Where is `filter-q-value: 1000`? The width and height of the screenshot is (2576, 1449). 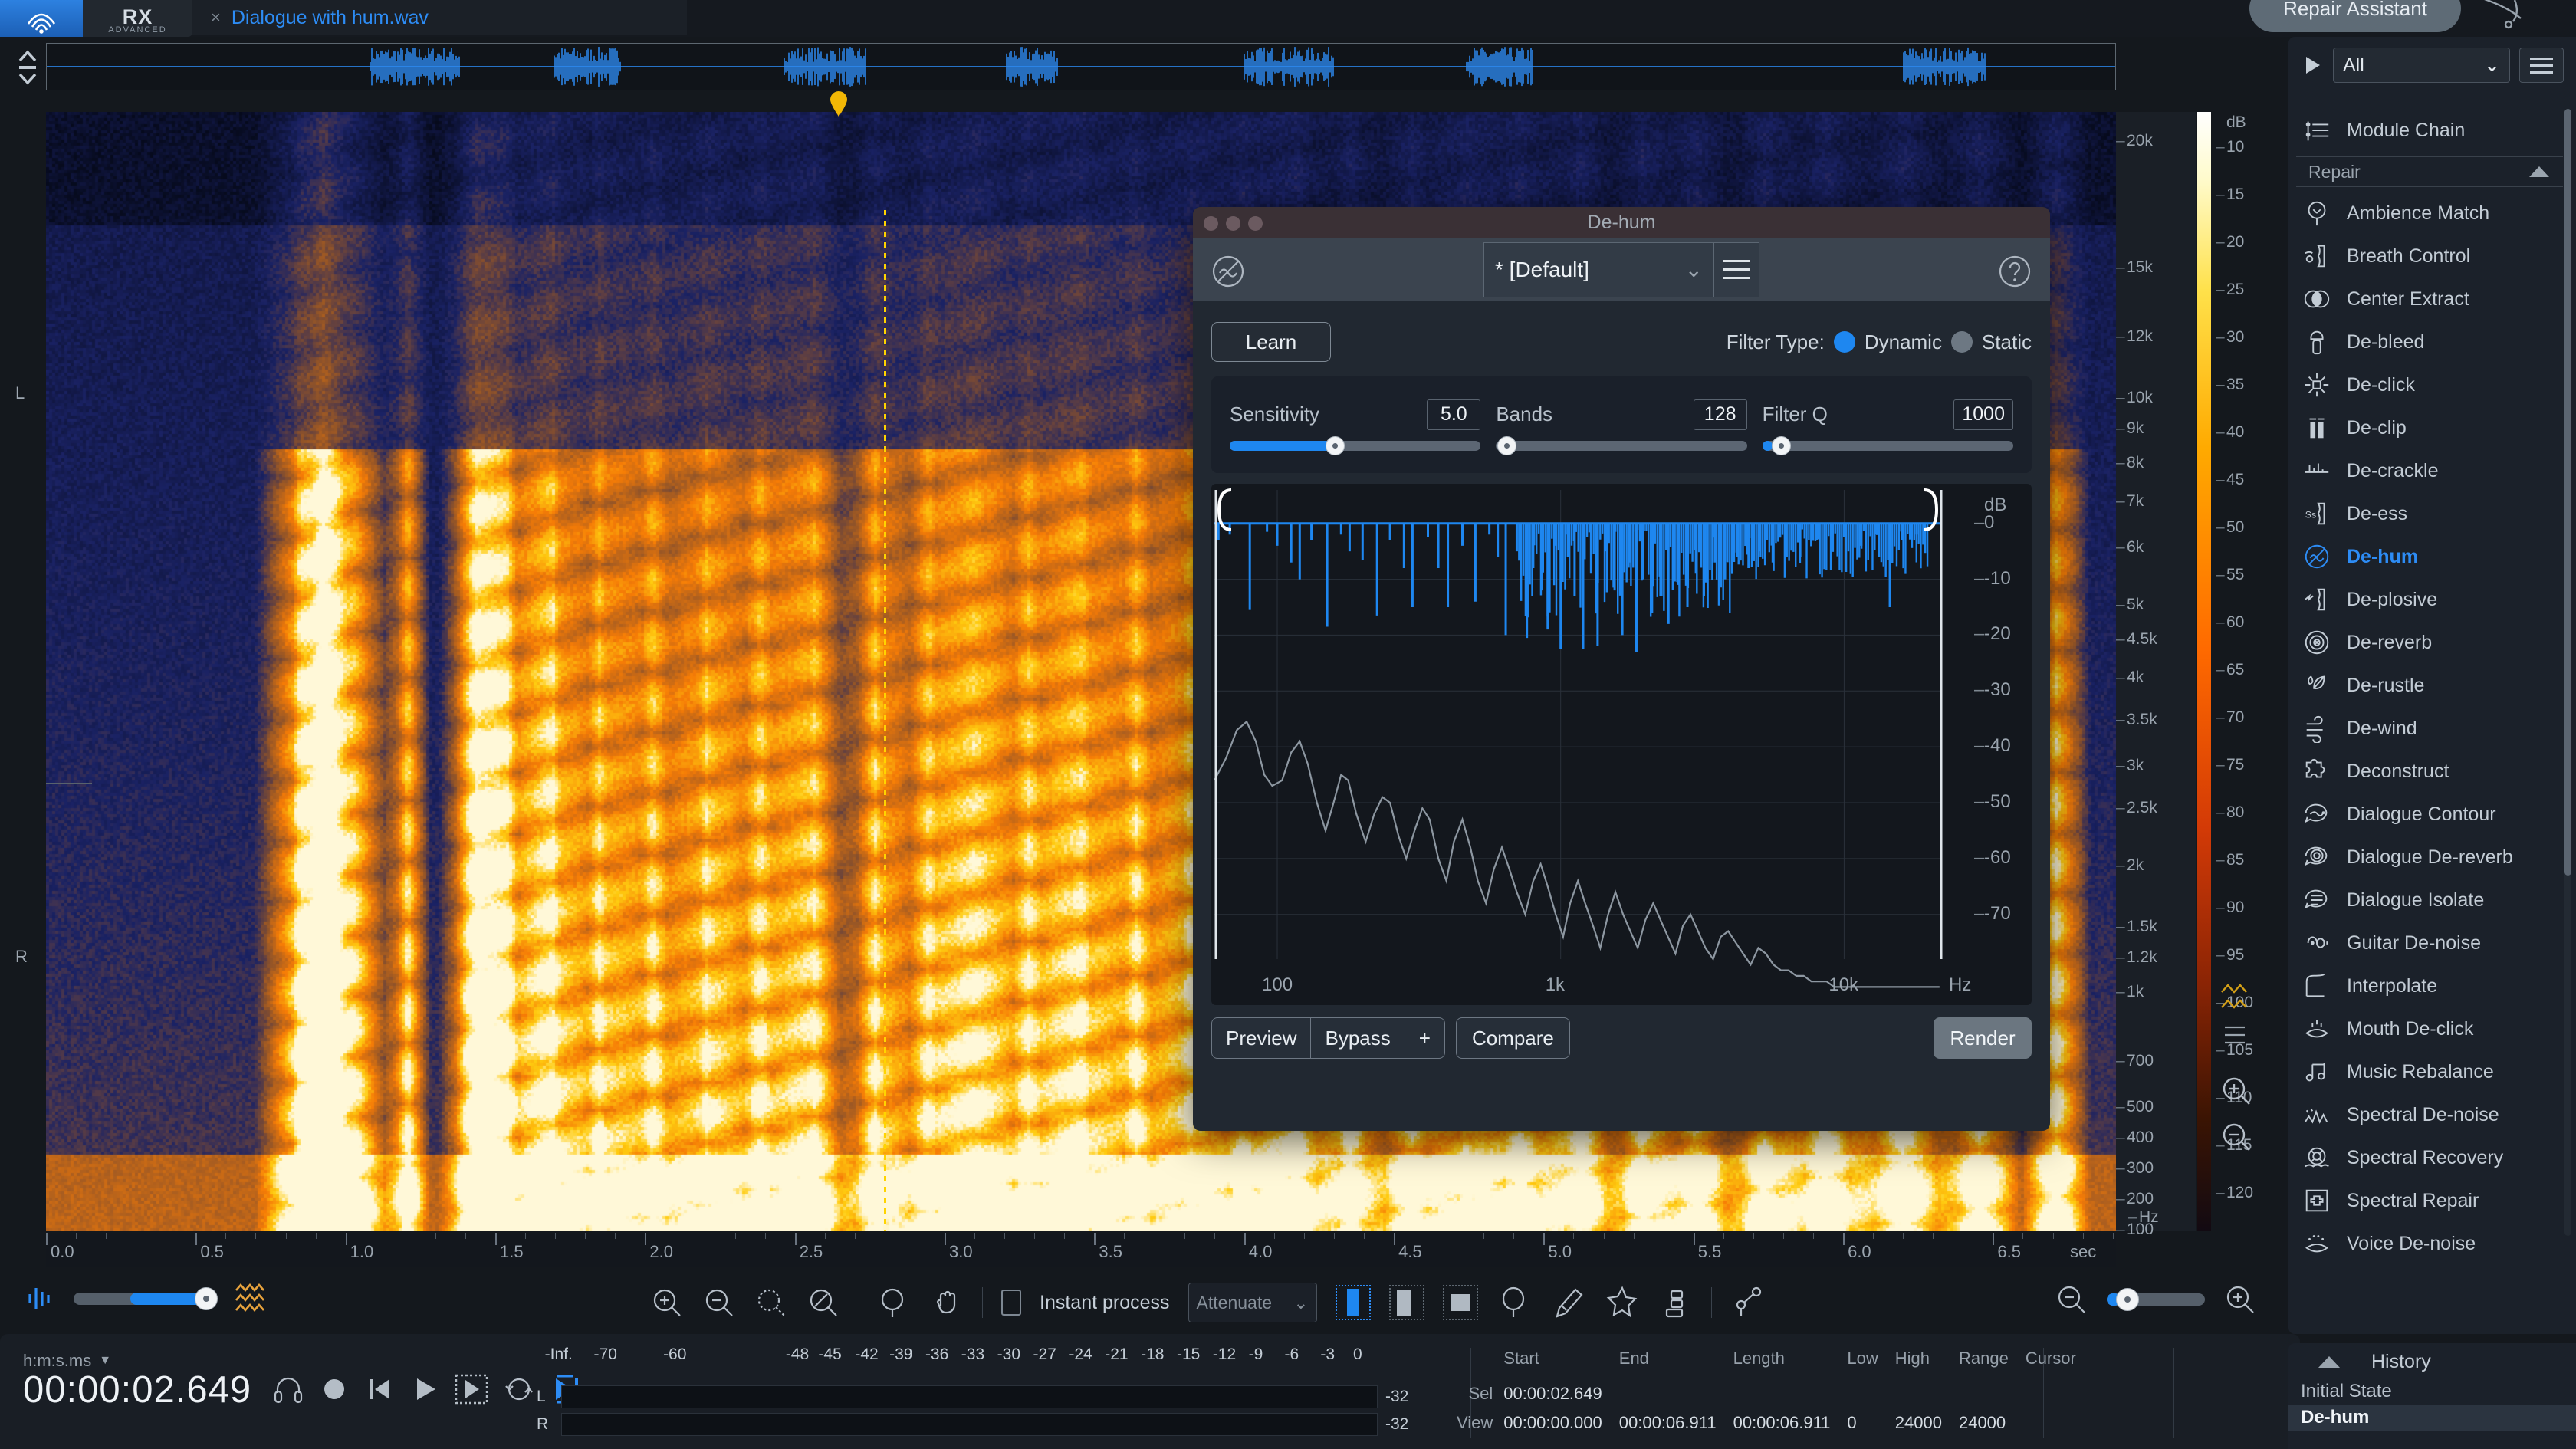
filter-q-value: 1000 is located at coordinates (1983, 415).